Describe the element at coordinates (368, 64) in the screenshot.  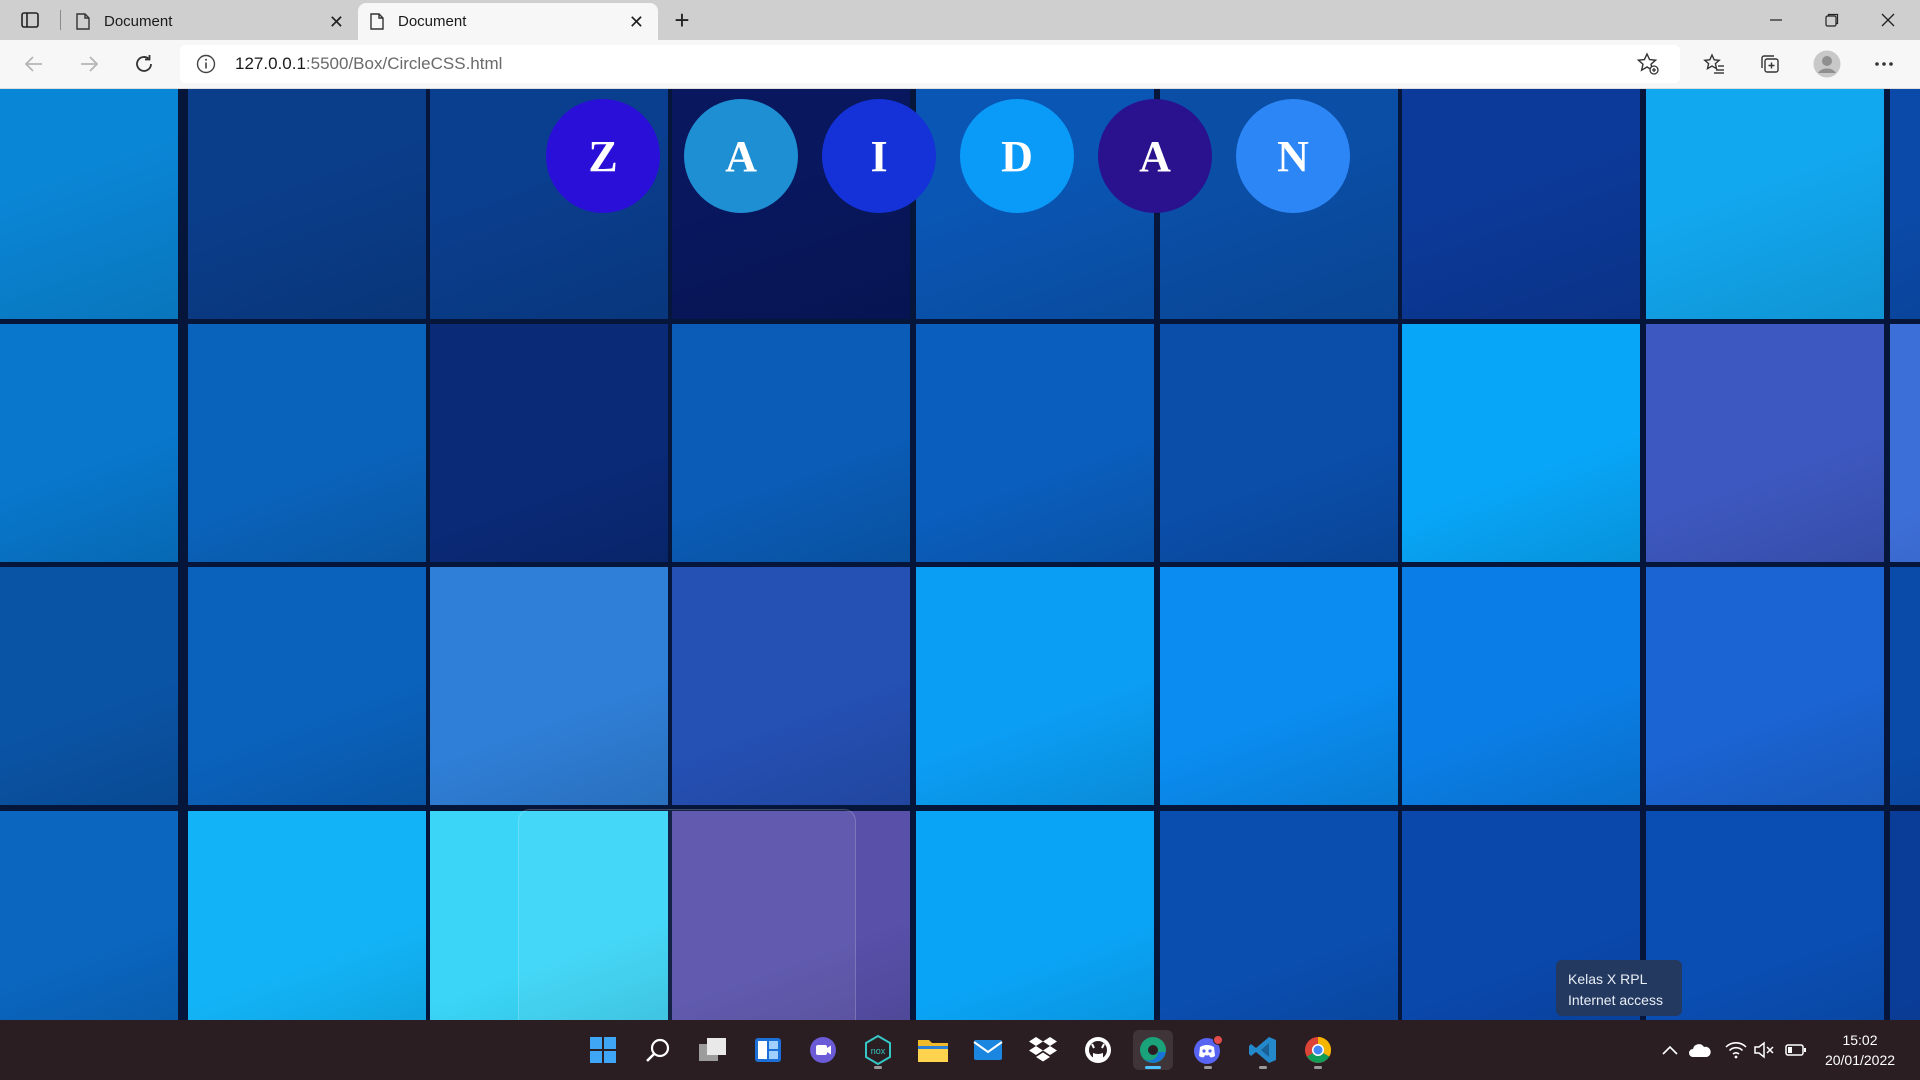
I see `url-text: 127.0.0.1:5500/Box/CircleCSS.html` at that location.